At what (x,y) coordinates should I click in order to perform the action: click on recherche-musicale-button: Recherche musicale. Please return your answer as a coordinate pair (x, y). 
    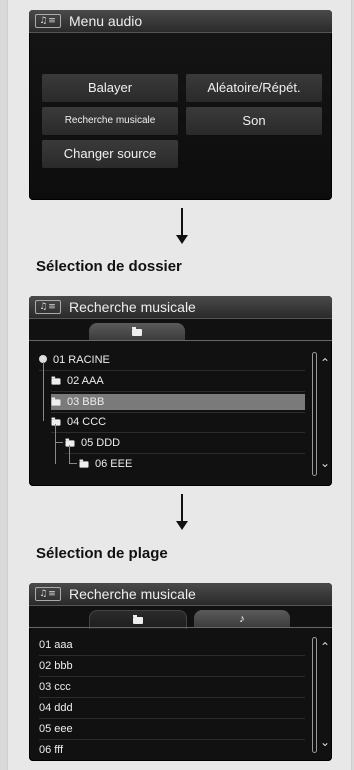
    Looking at the image, I should click on (110, 121).